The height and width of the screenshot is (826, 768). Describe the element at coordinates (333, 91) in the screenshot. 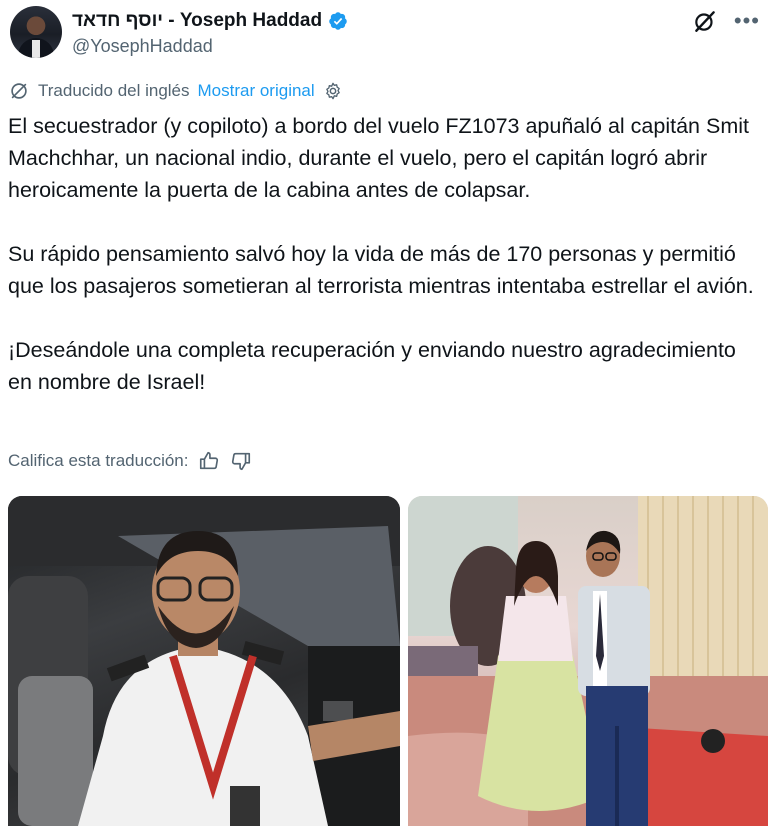

I see `gear-icon` at that location.